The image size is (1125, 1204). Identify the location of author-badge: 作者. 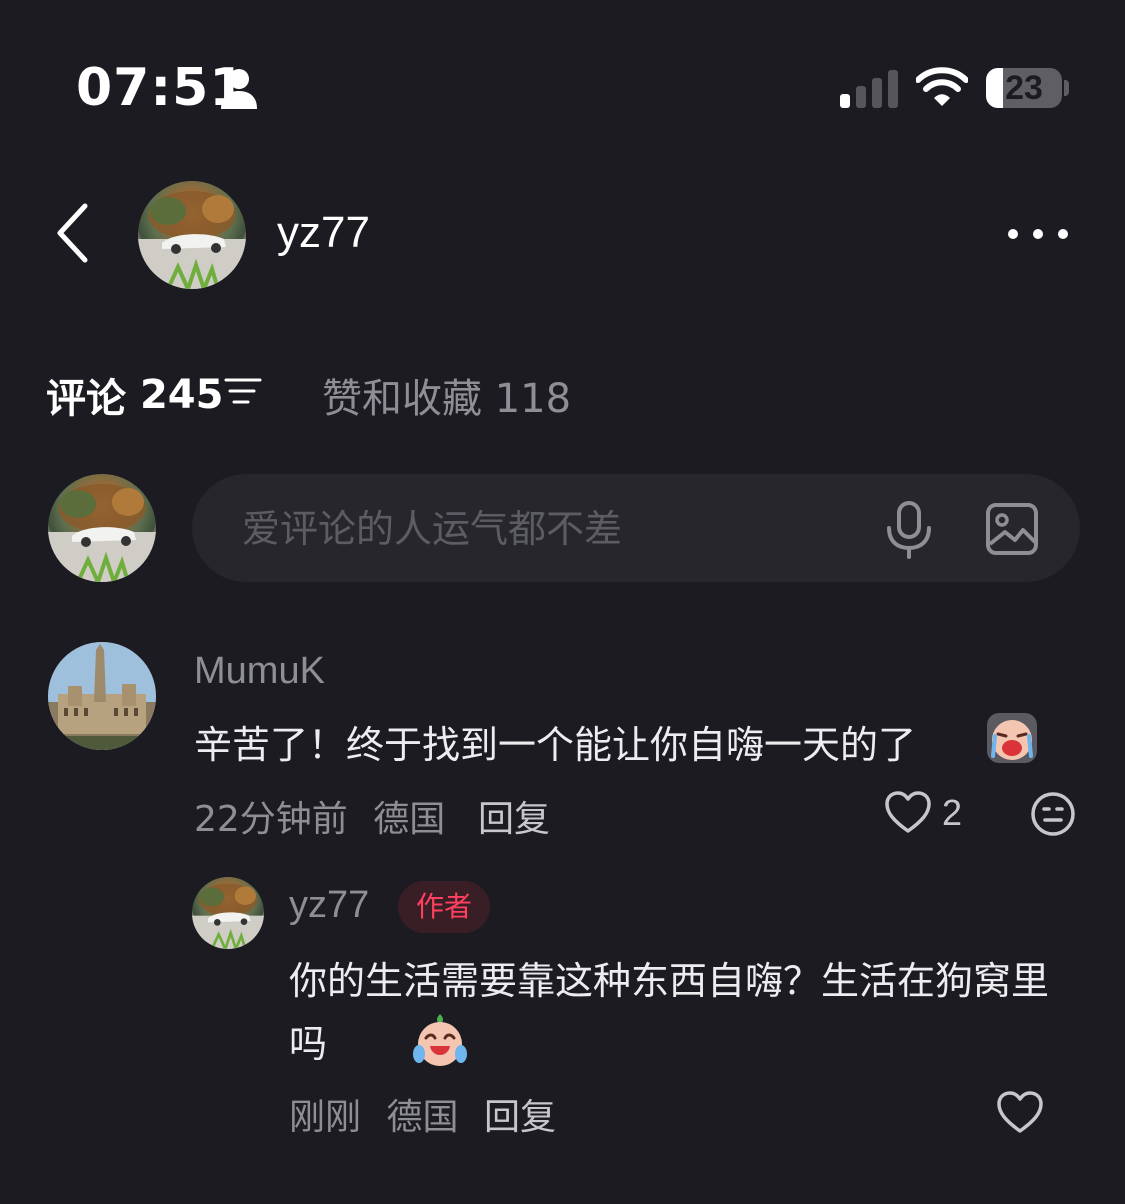
(444, 907).